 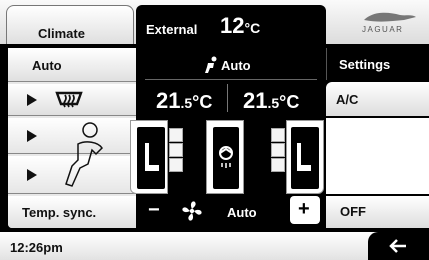 I want to click on airflow-person-icon, so click(x=84, y=154).